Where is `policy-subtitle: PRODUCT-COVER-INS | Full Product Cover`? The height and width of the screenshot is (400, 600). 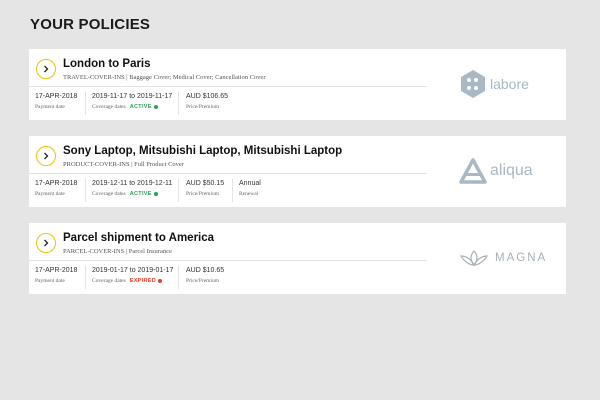
policy-subtitle: PRODUCT-COVER-INS | Full Product Cover is located at coordinates (123, 164).